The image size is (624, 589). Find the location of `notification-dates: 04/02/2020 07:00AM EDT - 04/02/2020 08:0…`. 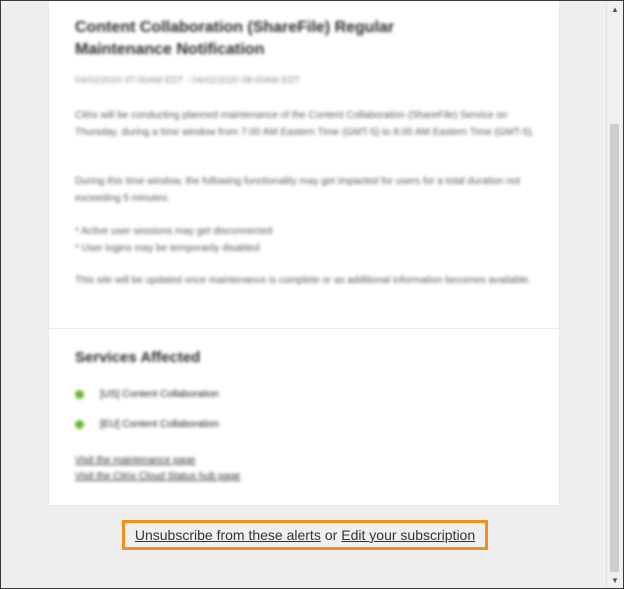

notification-dates: 04/02/2020 07:00AM EDT - 04/02/2020 08:0… is located at coordinates (188, 80).